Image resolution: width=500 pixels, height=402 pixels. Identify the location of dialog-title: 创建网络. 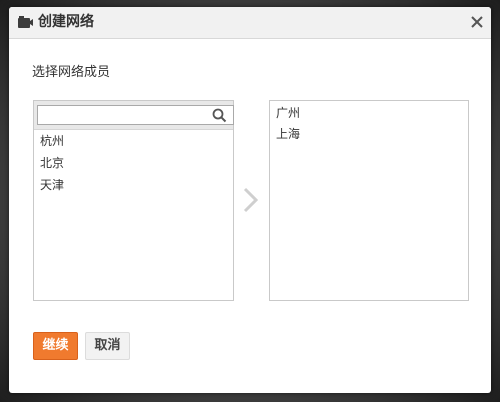
(66, 22).